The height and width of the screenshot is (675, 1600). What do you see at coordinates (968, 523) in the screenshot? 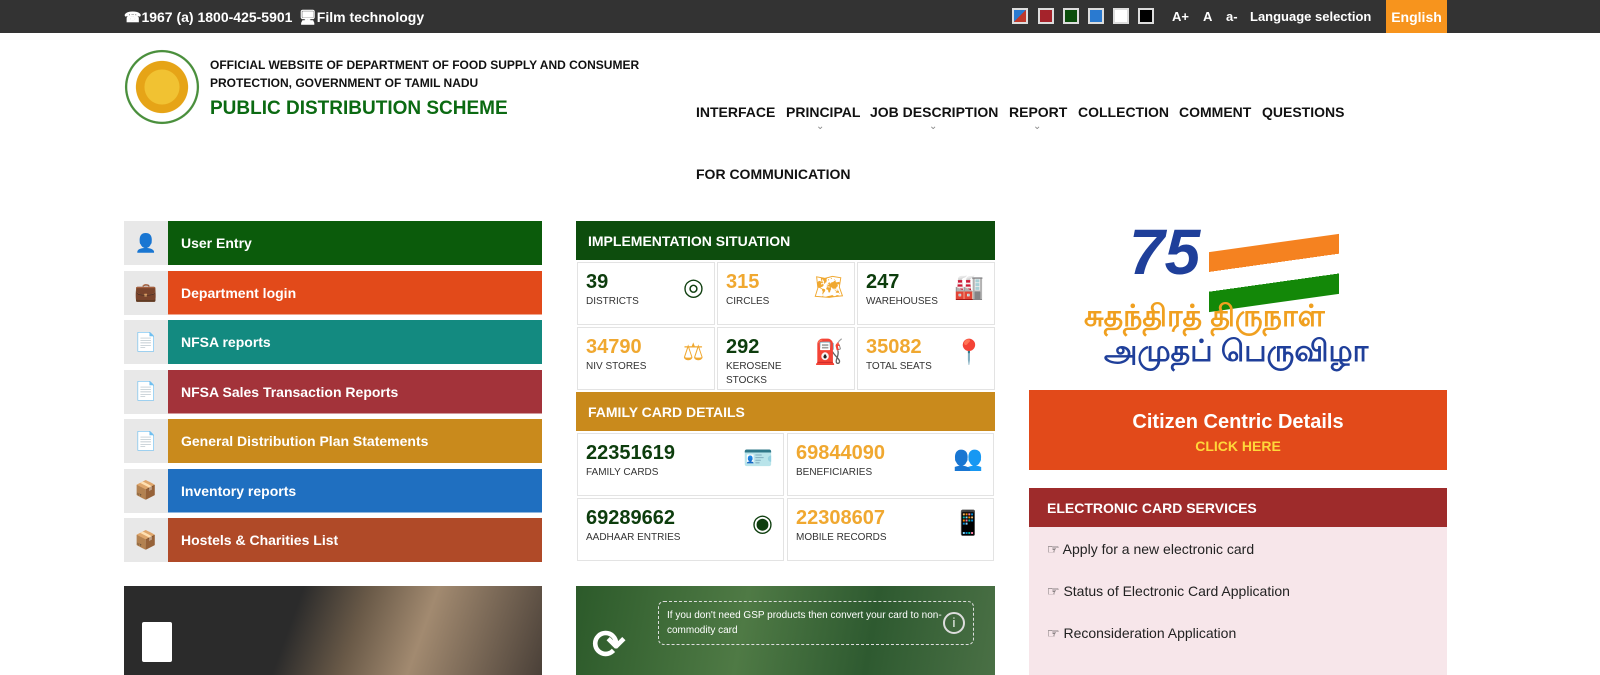
I see `mobile-icon: 📱` at bounding box center [968, 523].